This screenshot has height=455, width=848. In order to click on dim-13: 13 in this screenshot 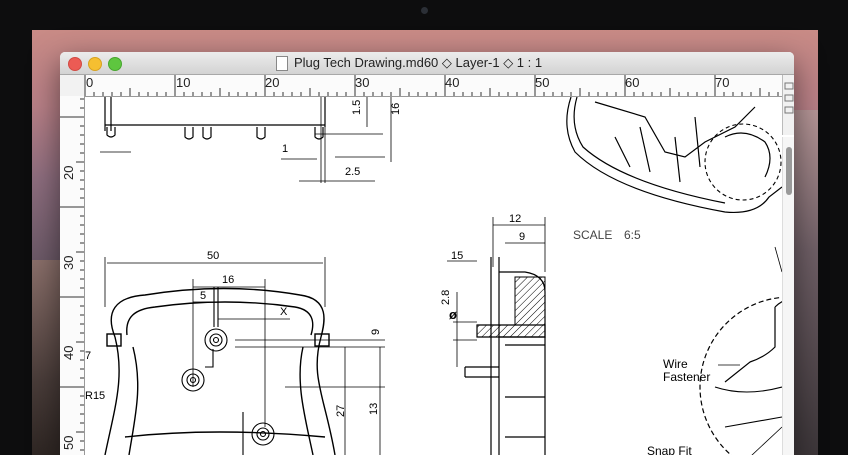, I will do `click(374, 409)`.